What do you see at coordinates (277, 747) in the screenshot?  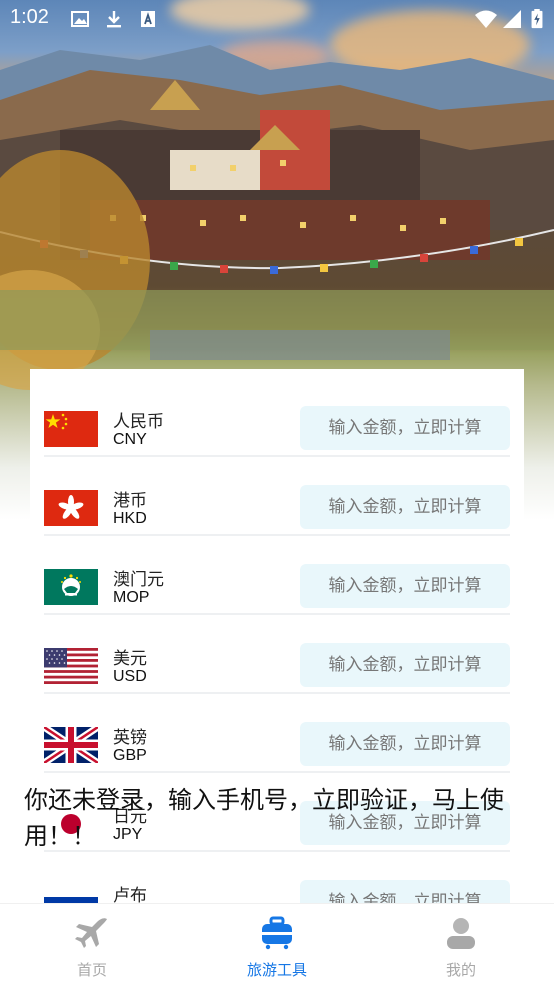 I see `currency-row-gbp: 英镑 GBP` at bounding box center [277, 747].